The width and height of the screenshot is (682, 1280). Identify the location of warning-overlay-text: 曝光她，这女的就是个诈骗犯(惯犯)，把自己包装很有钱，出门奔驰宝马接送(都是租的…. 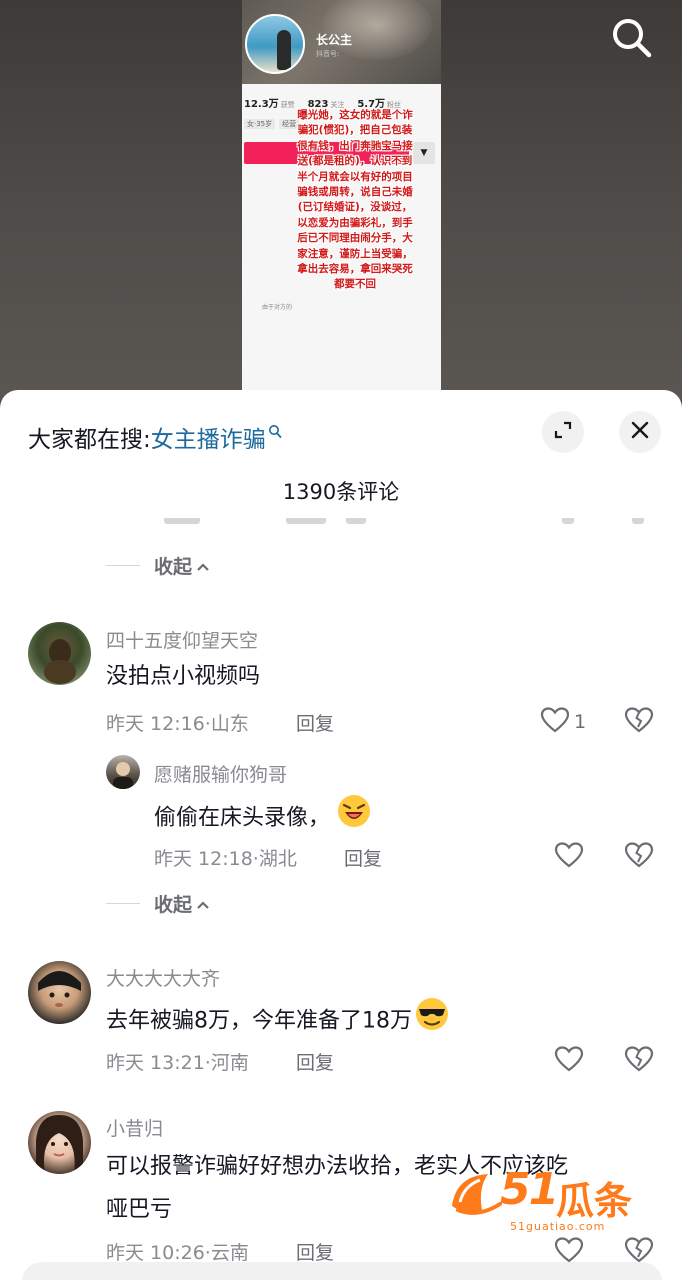
(355, 200).